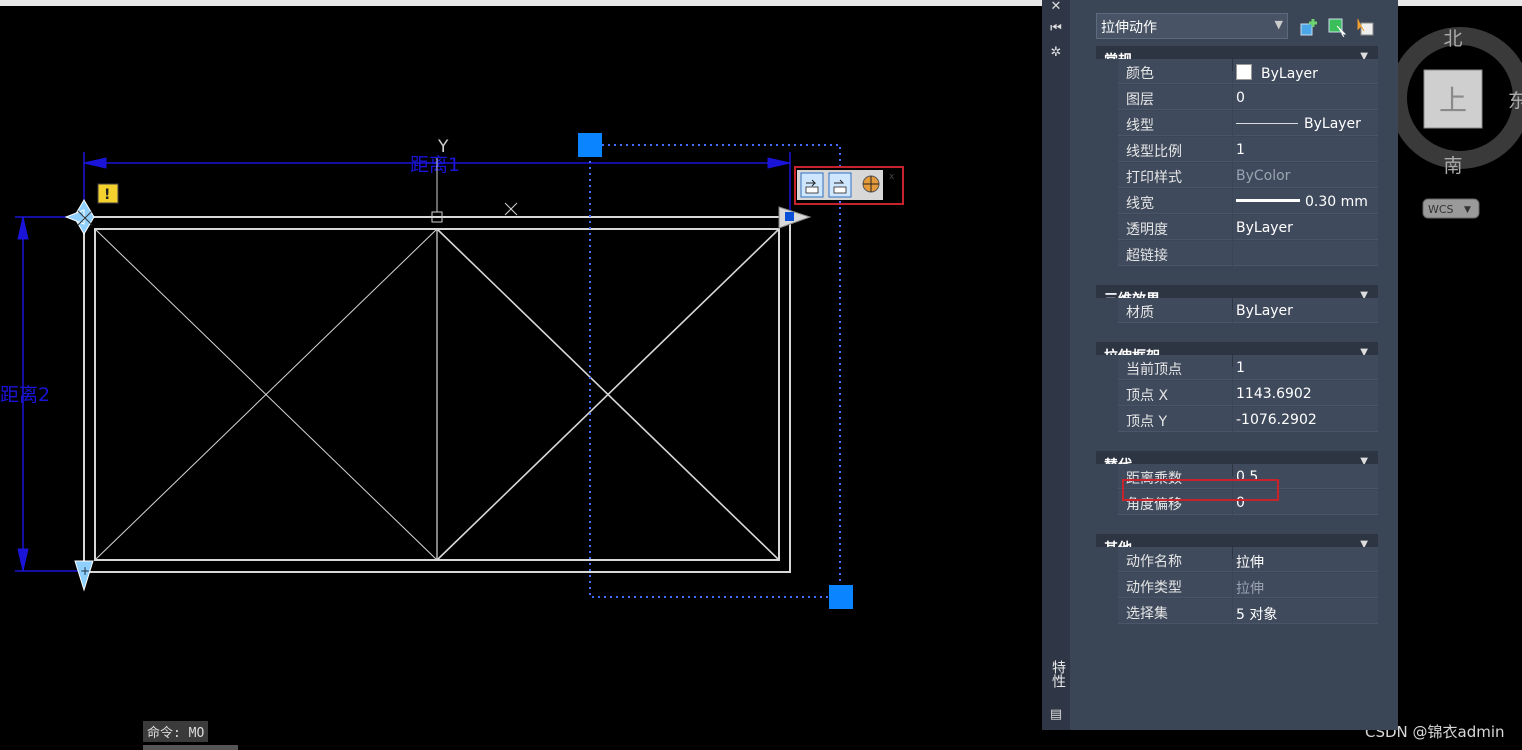 Image resolution: width=1522 pixels, height=750 pixels. I want to click on property-key: 图层, so click(1175, 97).